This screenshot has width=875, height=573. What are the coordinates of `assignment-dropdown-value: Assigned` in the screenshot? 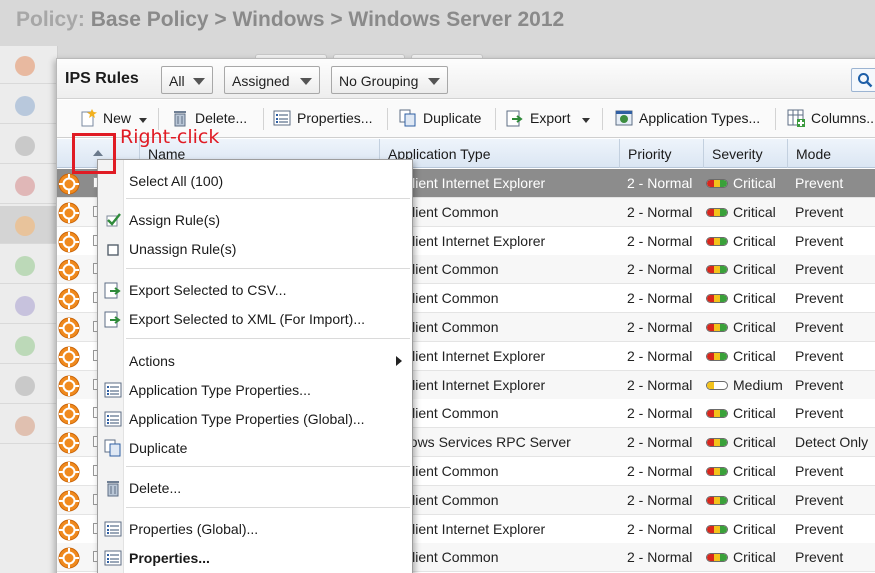 It's located at (261, 81).